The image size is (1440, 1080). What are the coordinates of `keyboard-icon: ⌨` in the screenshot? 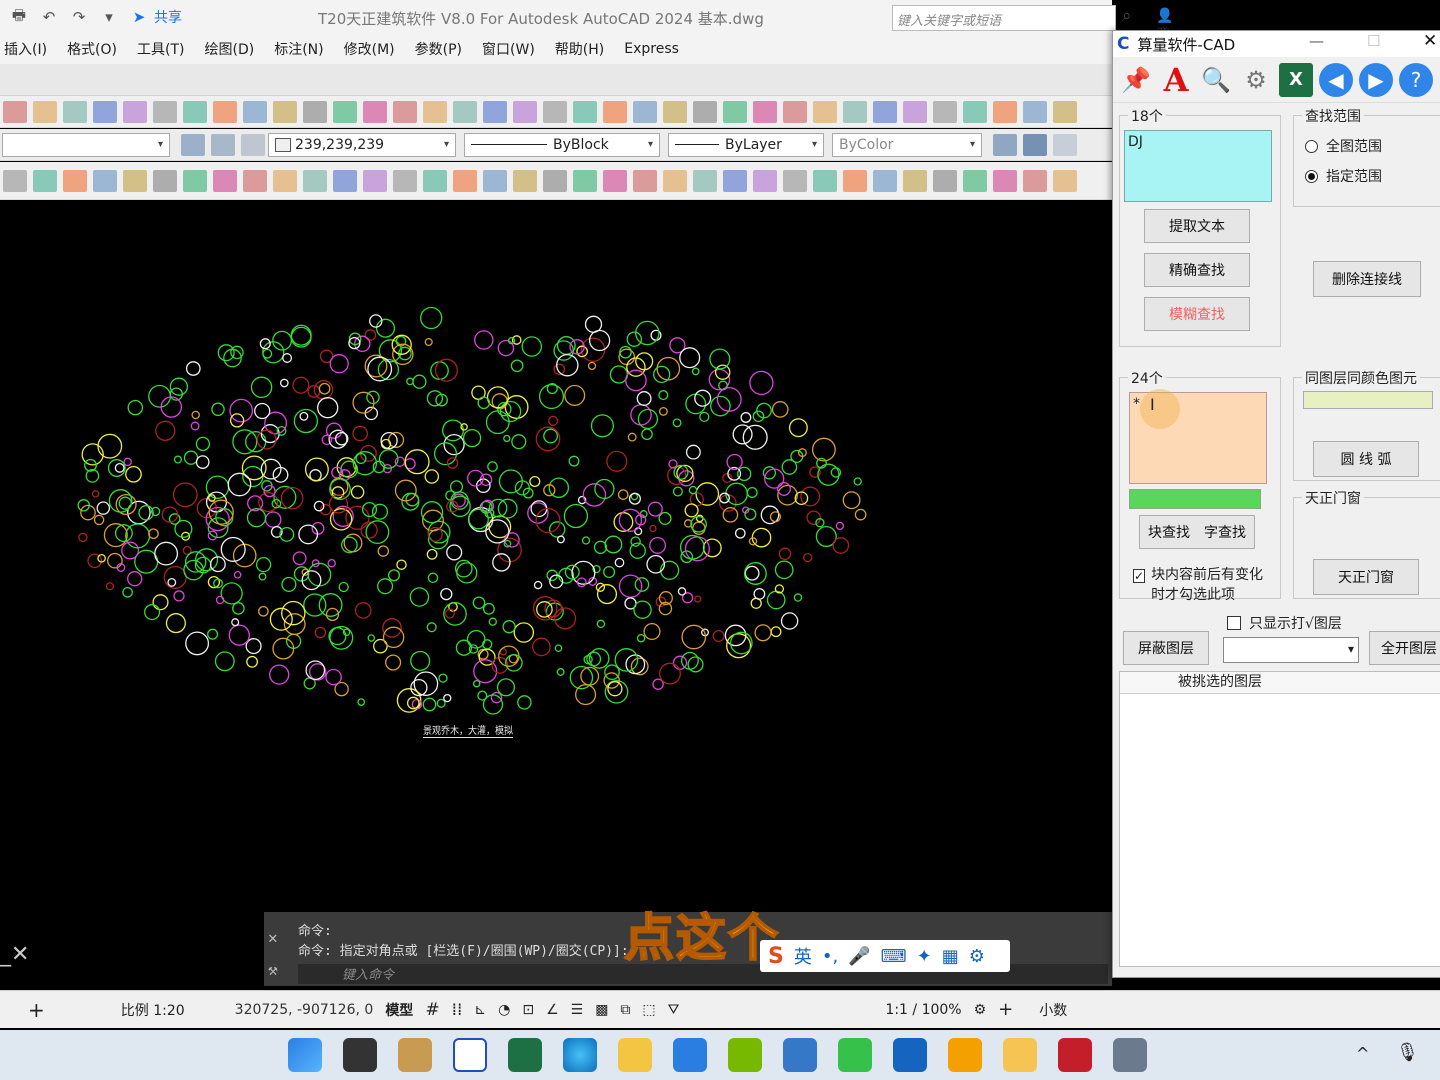 It's located at (894, 956).